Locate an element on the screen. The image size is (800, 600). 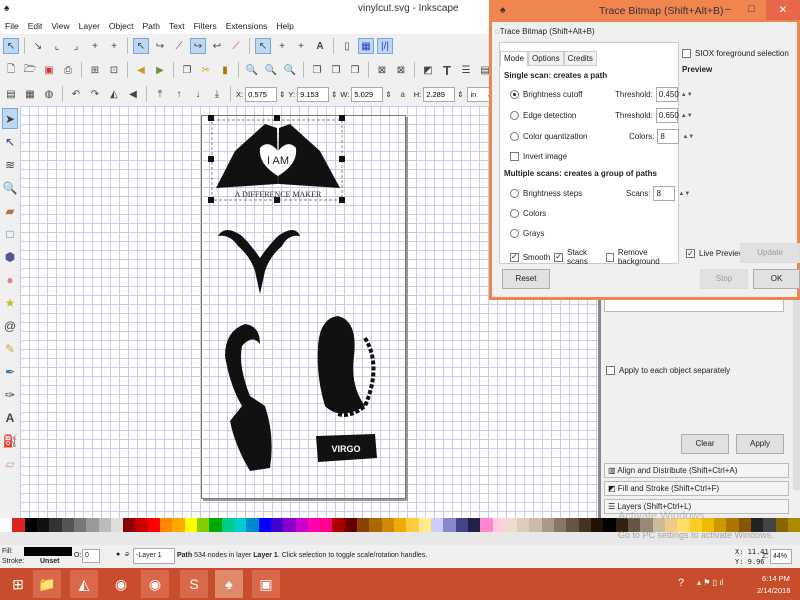
invert-checkbox is located at coordinates (514, 156).